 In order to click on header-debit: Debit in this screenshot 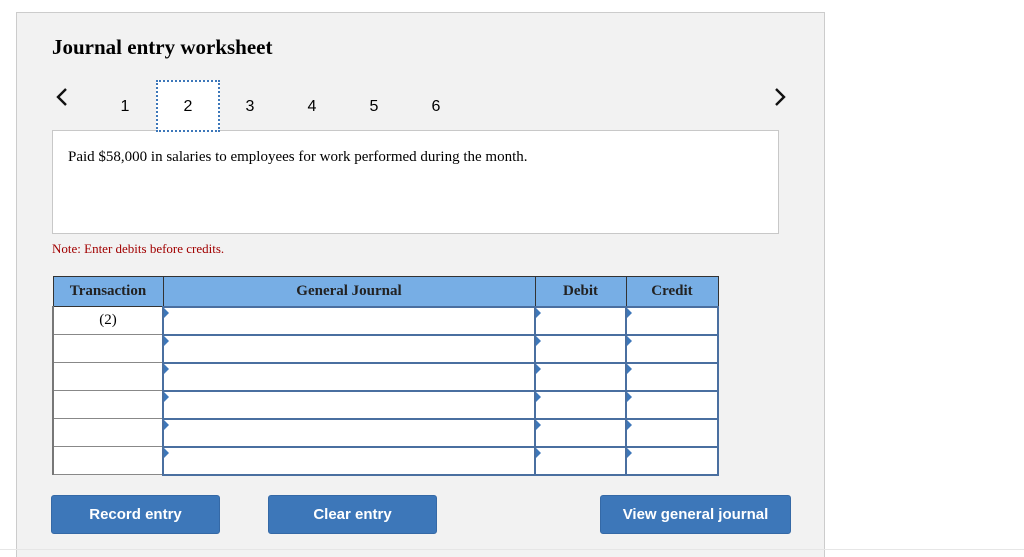, I will do `click(580, 291)`.